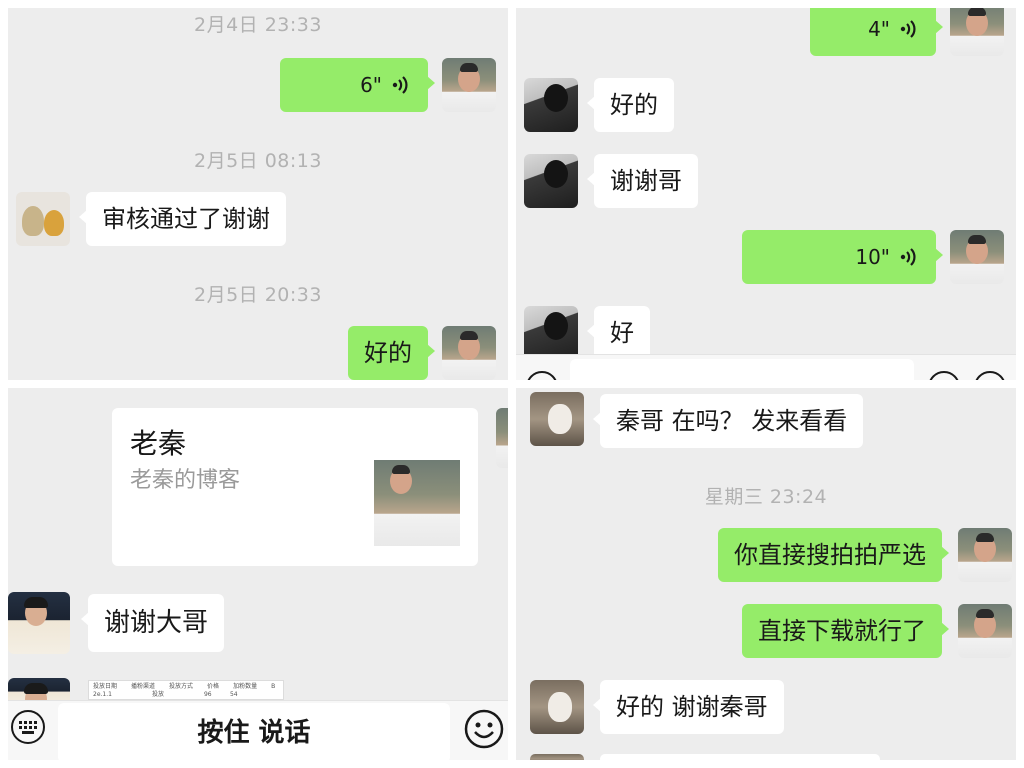 The width and height of the screenshot is (1024, 768). I want to click on hold-to-talk-button: 按住 说话, so click(254, 731).